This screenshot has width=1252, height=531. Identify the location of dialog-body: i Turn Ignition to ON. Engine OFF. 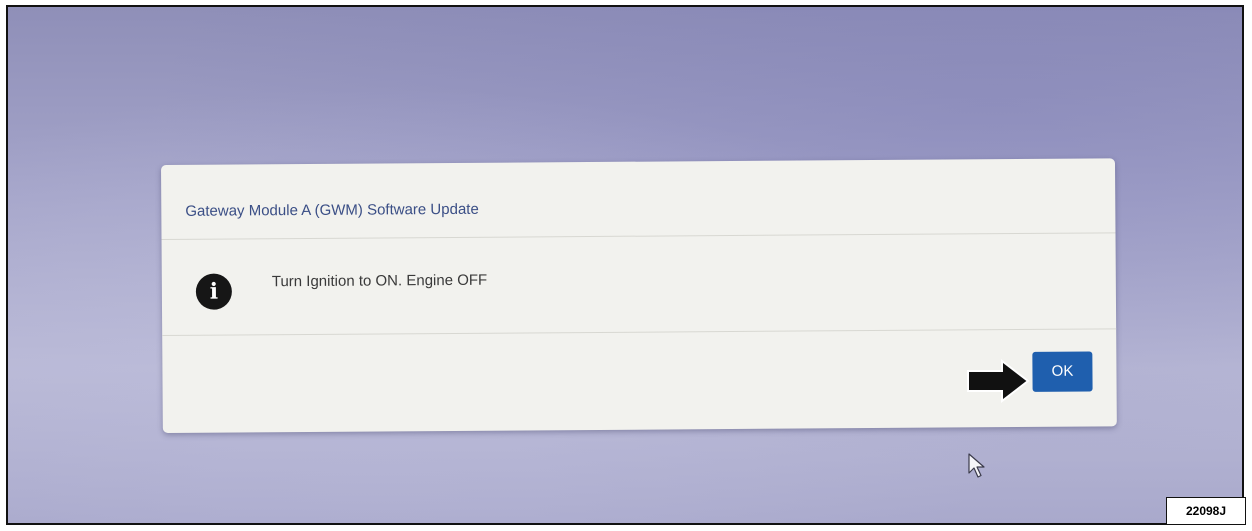
(639, 284).